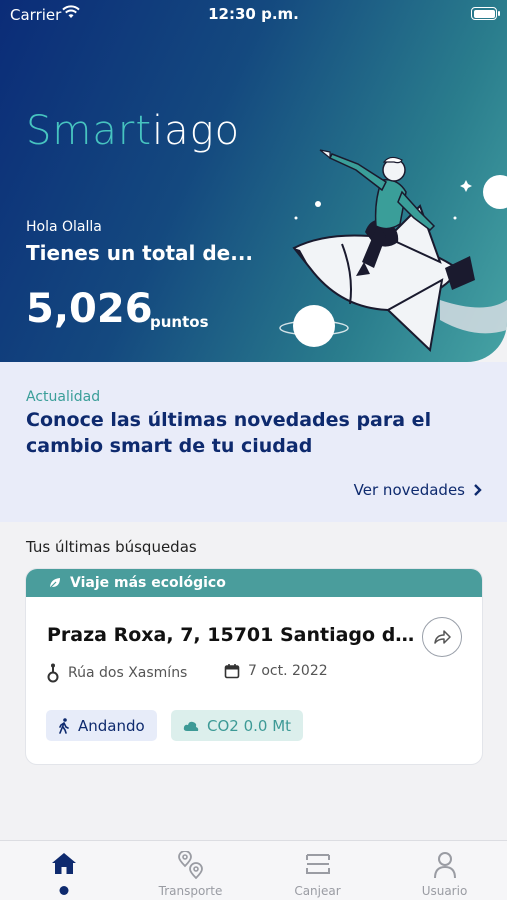  I want to click on rocket-rider-illustration, so click(393, 251).